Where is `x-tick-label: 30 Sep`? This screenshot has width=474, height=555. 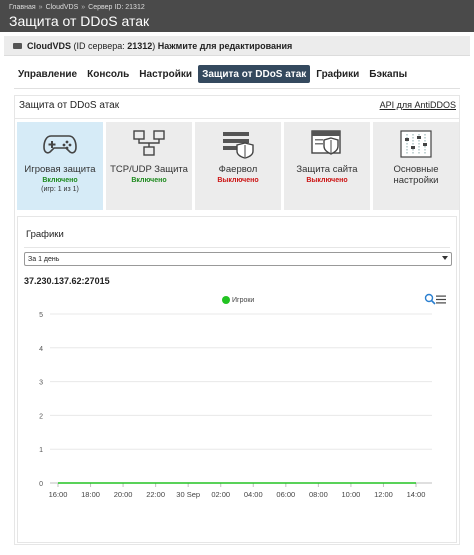 x-tick-label: 30 Sep is located at coordinates (188, 494).